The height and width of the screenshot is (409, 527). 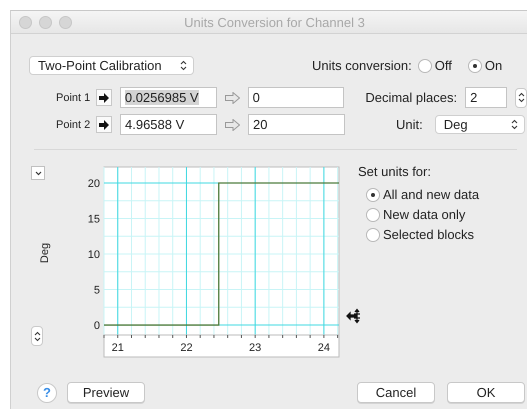 What do you see at coordinates (94, 255) in the screenshot?
I see `y-tick-label: 10` at bounding box center [94, 255].